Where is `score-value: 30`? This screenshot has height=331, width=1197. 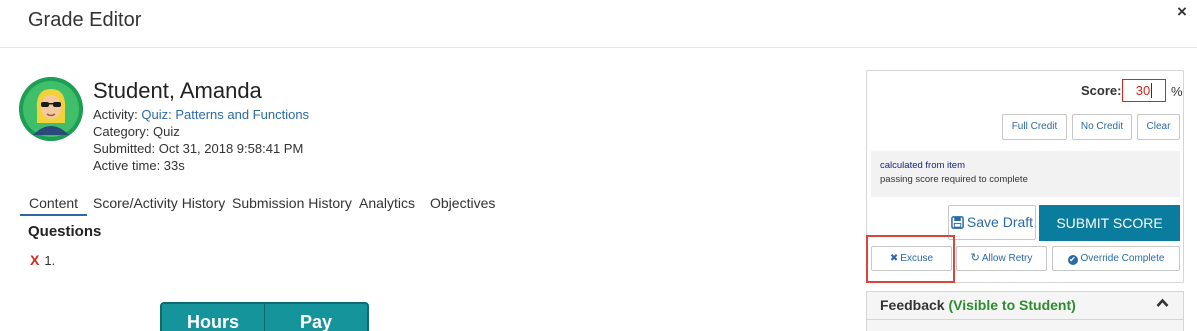
score-value: 30 is located at coordinates (1143, 90).